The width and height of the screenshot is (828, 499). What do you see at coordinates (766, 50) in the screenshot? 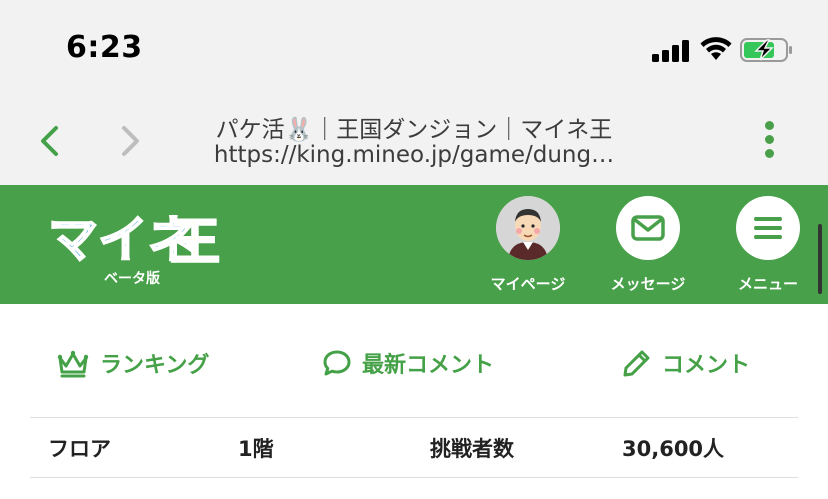
I see `battery-charging-icon` at bounding box center [766, 50].